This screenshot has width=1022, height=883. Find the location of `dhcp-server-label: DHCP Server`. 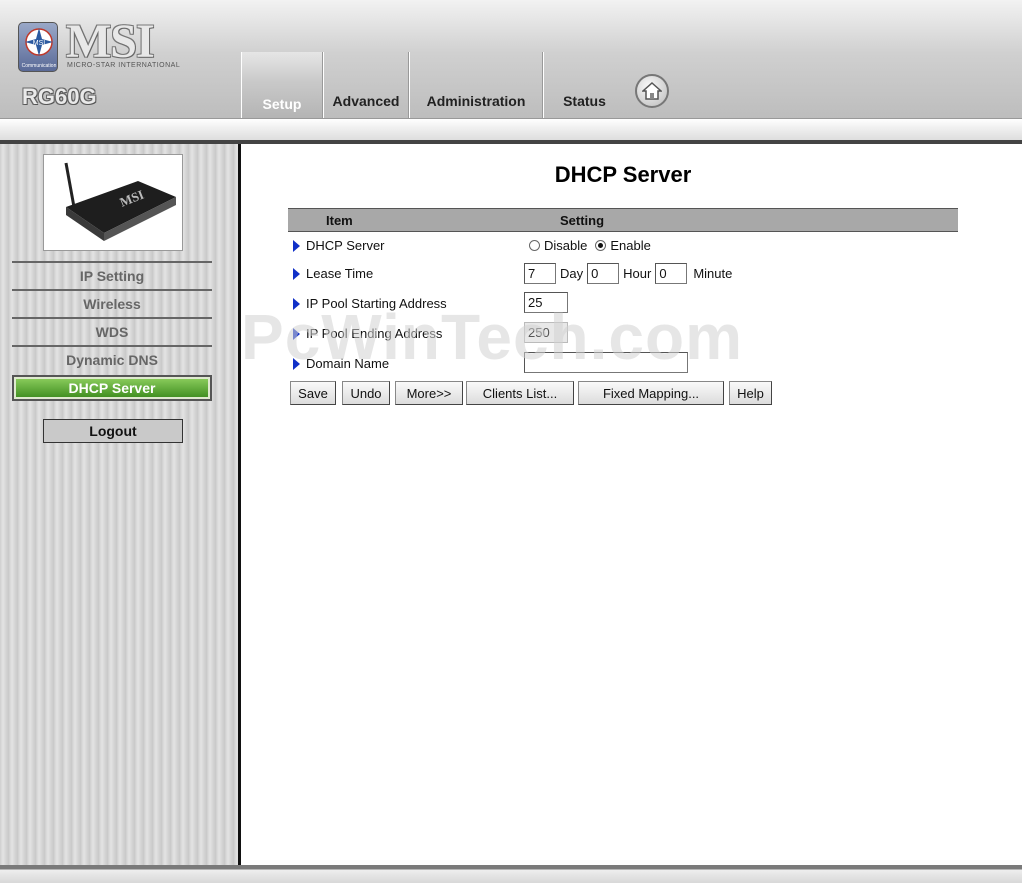

dhcp-server-label: DHCP Server is located at coordinates (345, 245).